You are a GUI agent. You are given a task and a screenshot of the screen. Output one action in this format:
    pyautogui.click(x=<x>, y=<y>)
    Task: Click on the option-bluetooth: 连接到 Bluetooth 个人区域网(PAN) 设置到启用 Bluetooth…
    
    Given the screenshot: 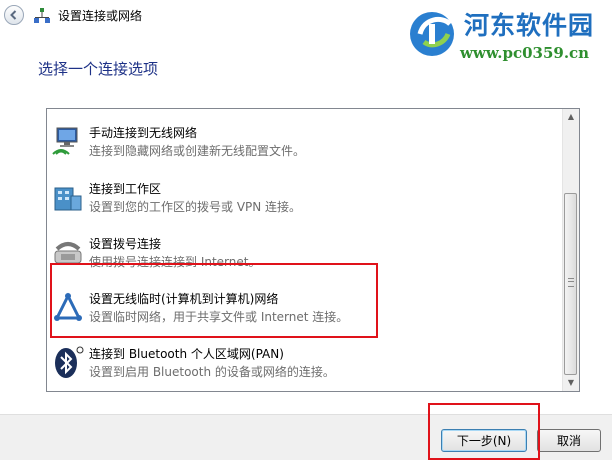 What is the action you would take?
    pyautogui.click(x=305, y=367)
    